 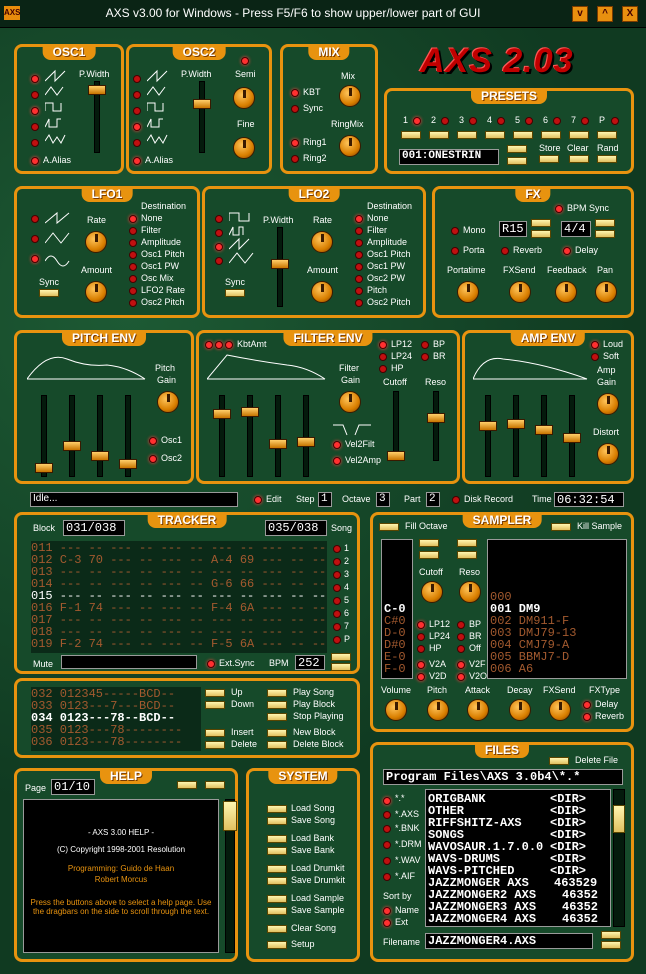 I want to click on maximize-button: ^, so click(x=605, y=14).